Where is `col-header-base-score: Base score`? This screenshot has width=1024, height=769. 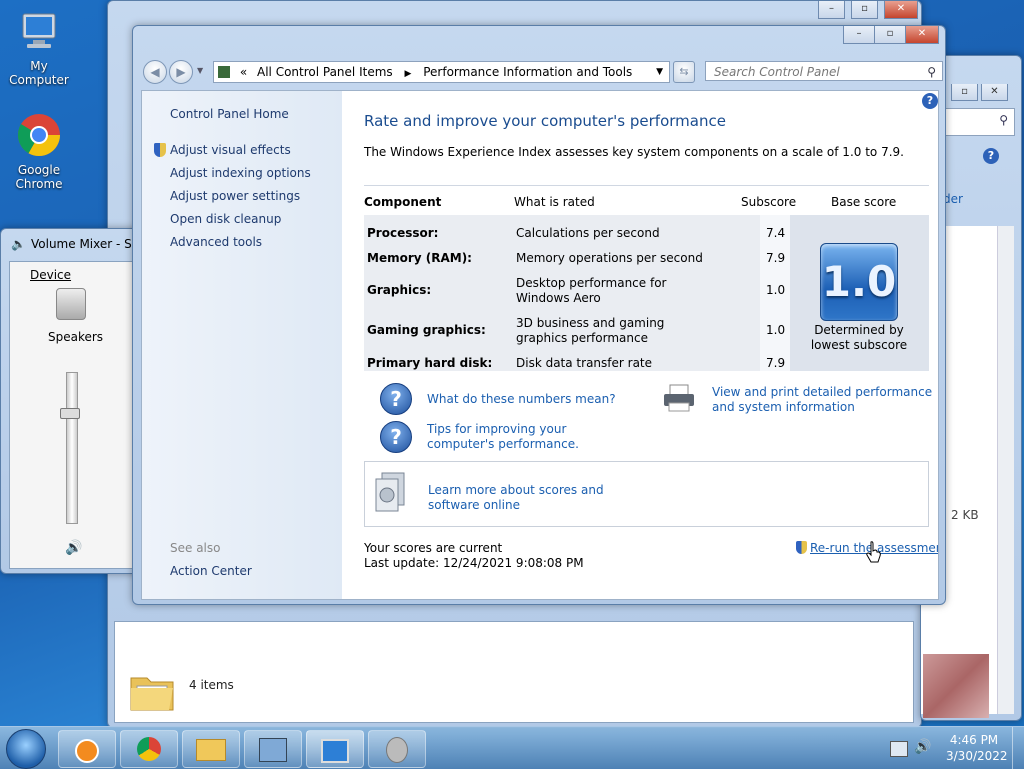
col-header-base-score: Base score is located at coordinates (864, 202).